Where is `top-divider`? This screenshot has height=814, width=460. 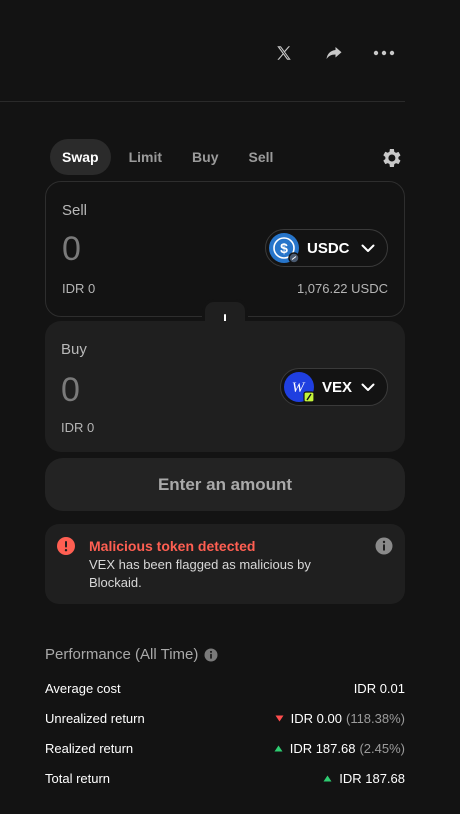 top-divider is located at coordinates (202, 101).